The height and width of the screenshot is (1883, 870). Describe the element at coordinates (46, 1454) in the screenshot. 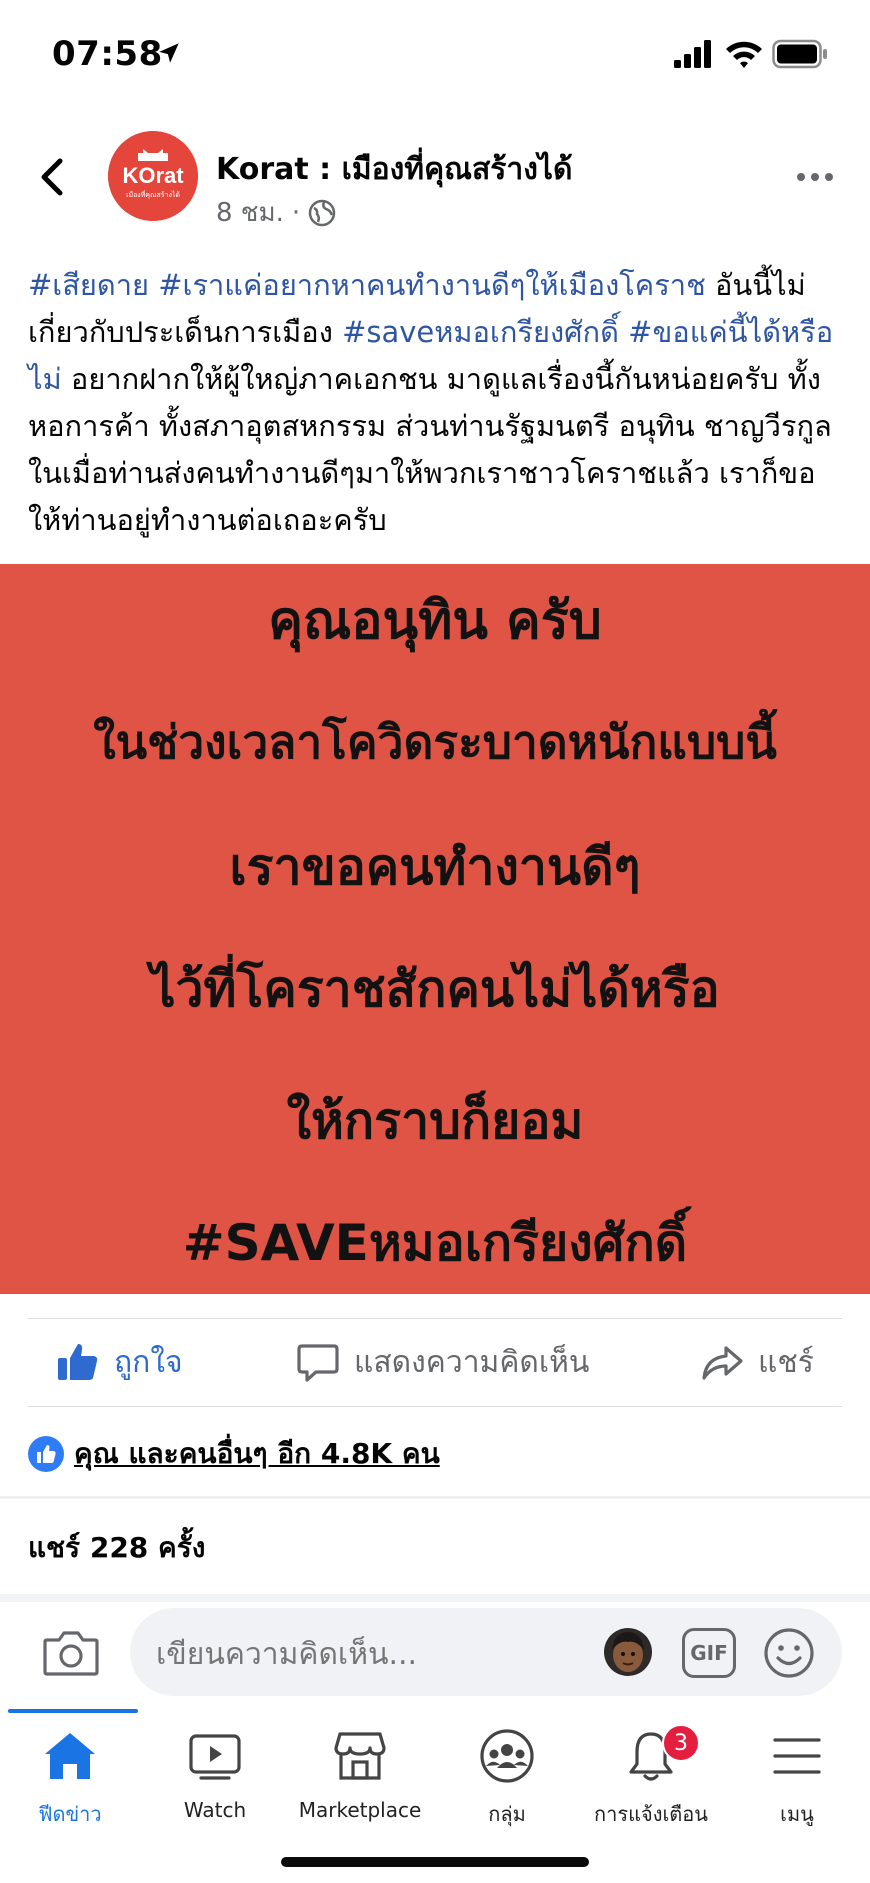

I see `like-reaction-icon` at that location.